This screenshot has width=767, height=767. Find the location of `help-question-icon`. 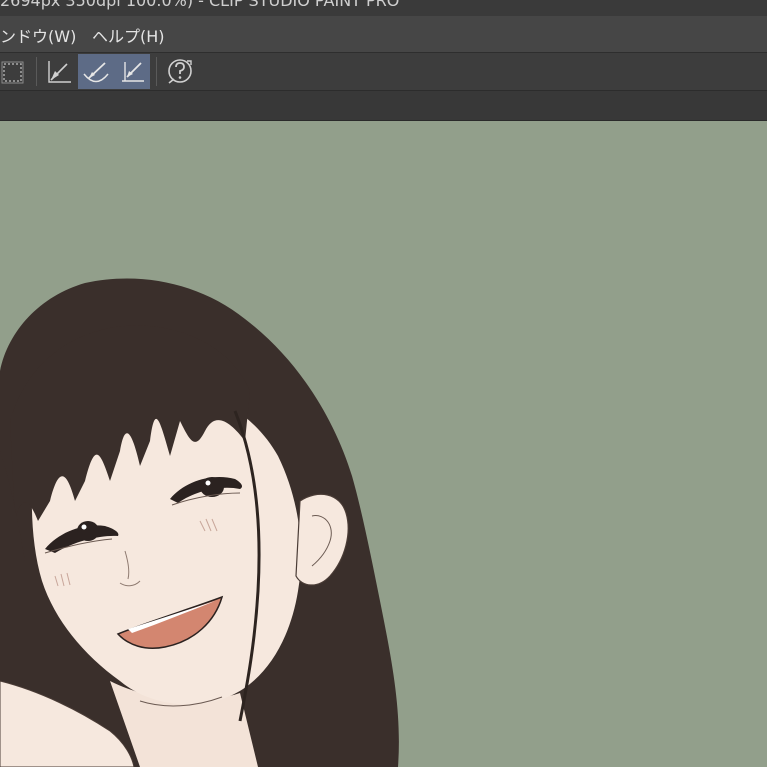

help-question-icon is located at coordinates (180, 71).